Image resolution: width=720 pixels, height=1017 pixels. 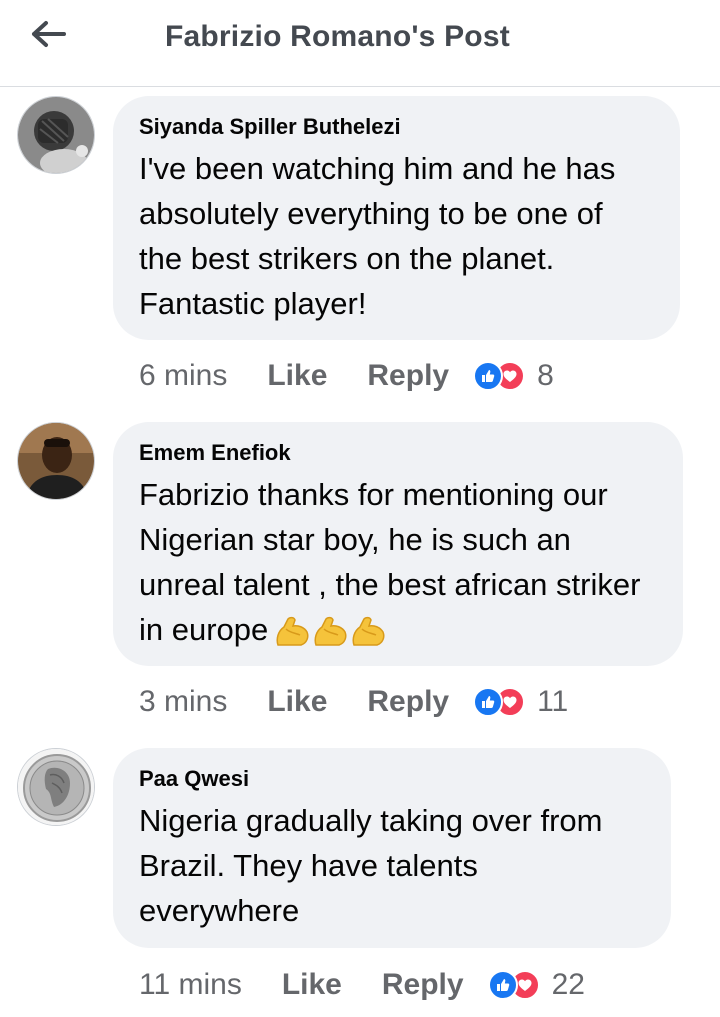 What do you see at coordinates (568, 984) in the screenshot?
I see `reaction-count: 22` at bounding box center [568, 984].